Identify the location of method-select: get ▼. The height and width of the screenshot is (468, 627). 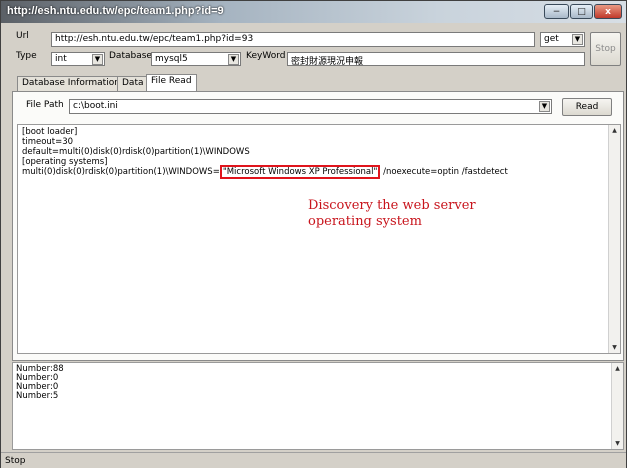
(562, 39).